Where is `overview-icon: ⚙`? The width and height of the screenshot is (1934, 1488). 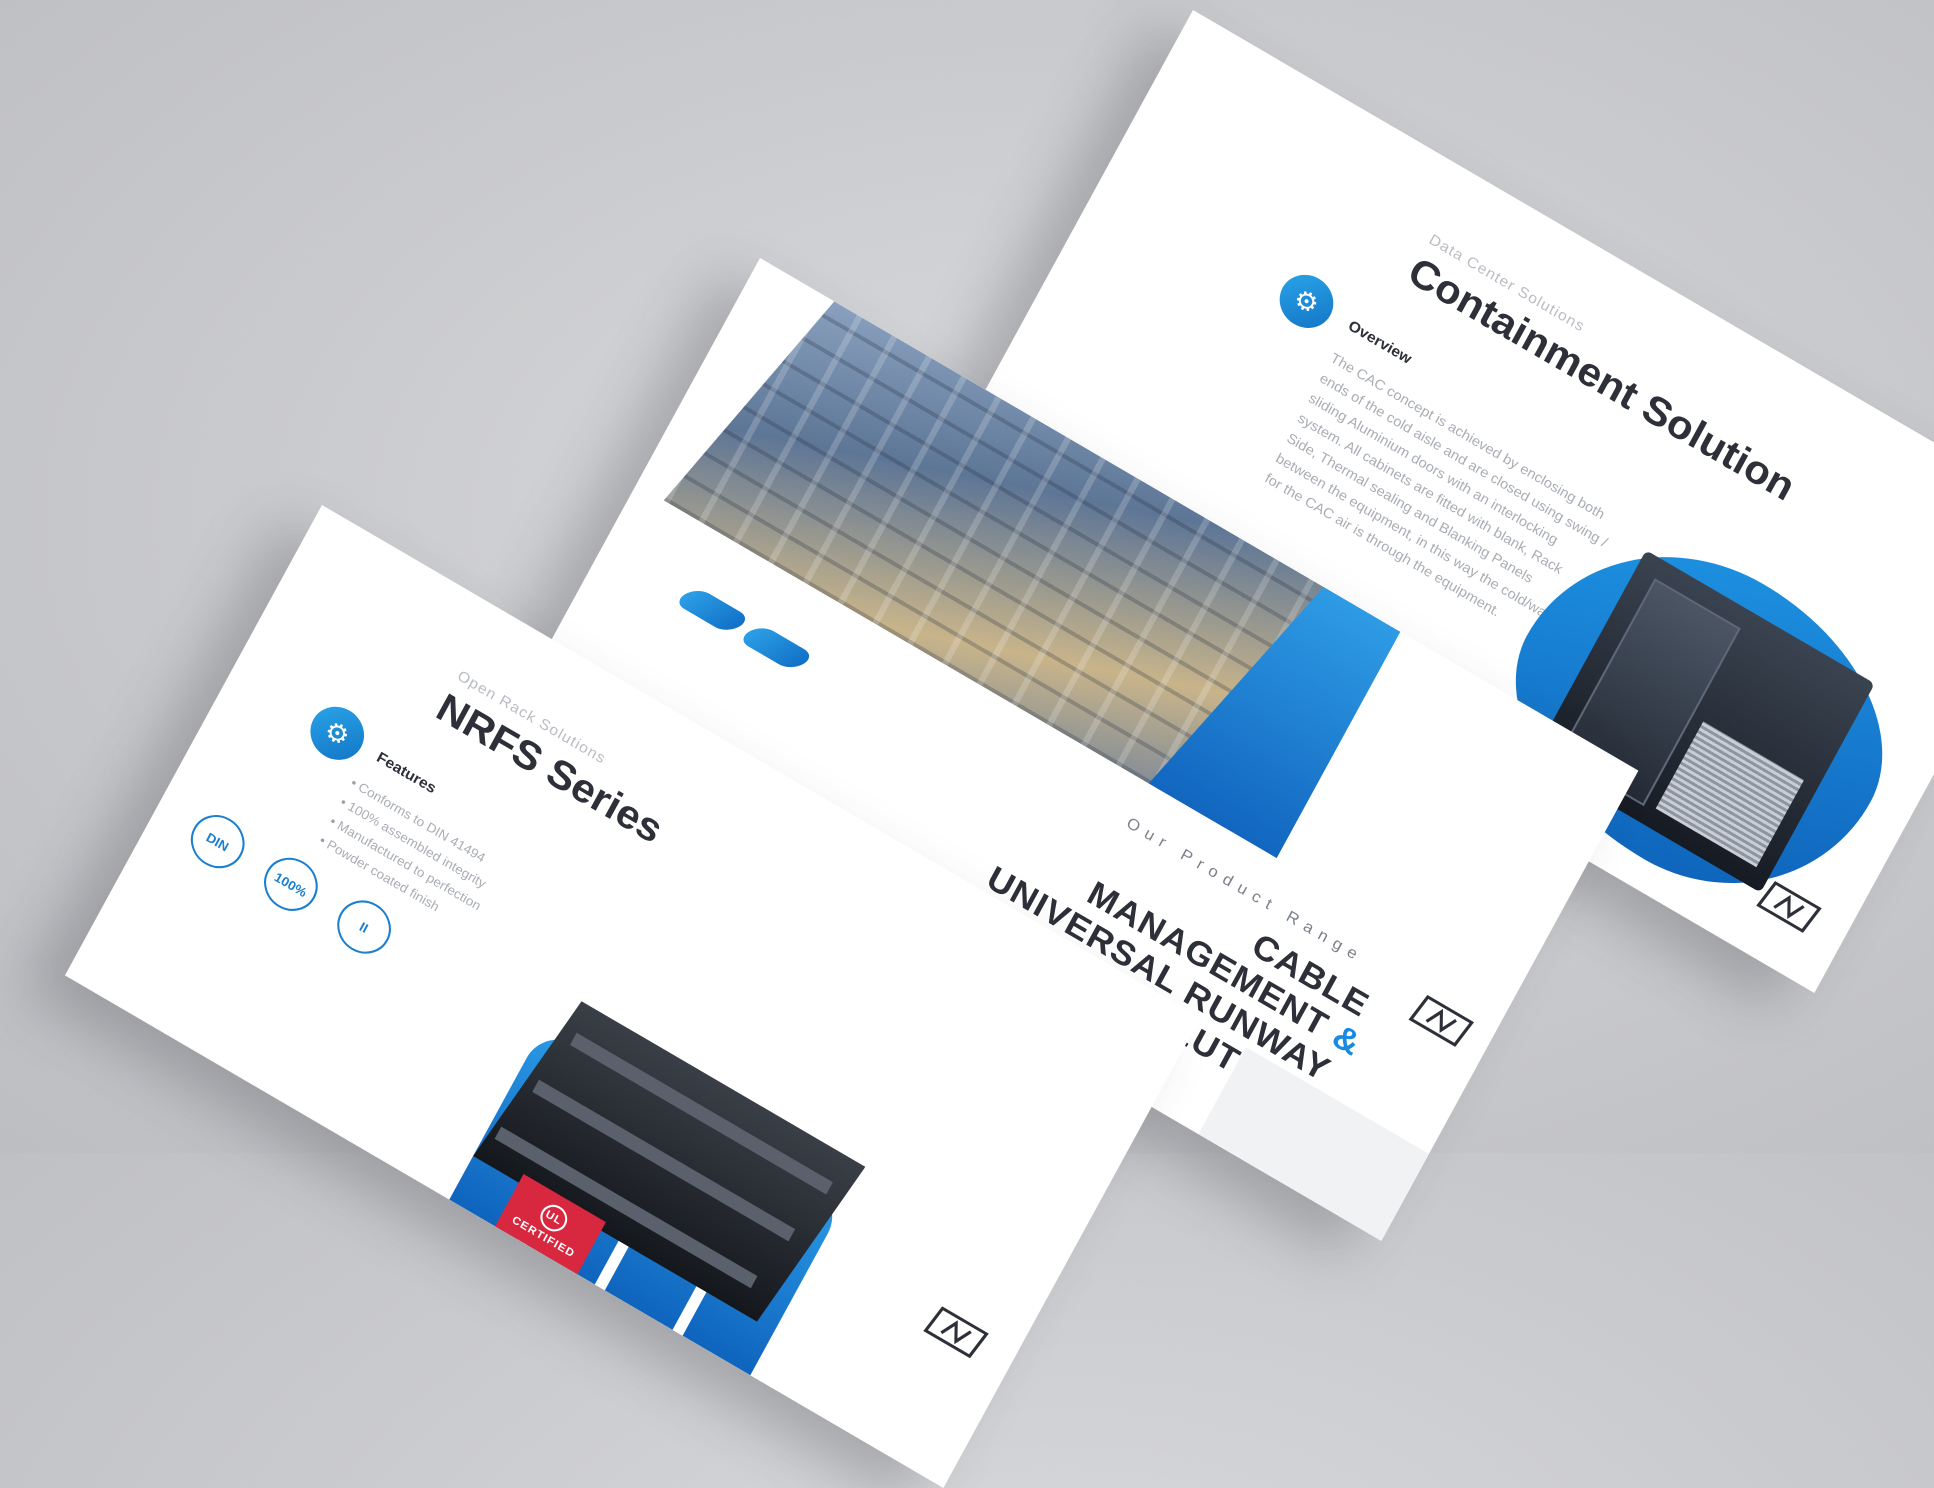 overview-icon: ⚙ is located at coordinates (1306, 301).